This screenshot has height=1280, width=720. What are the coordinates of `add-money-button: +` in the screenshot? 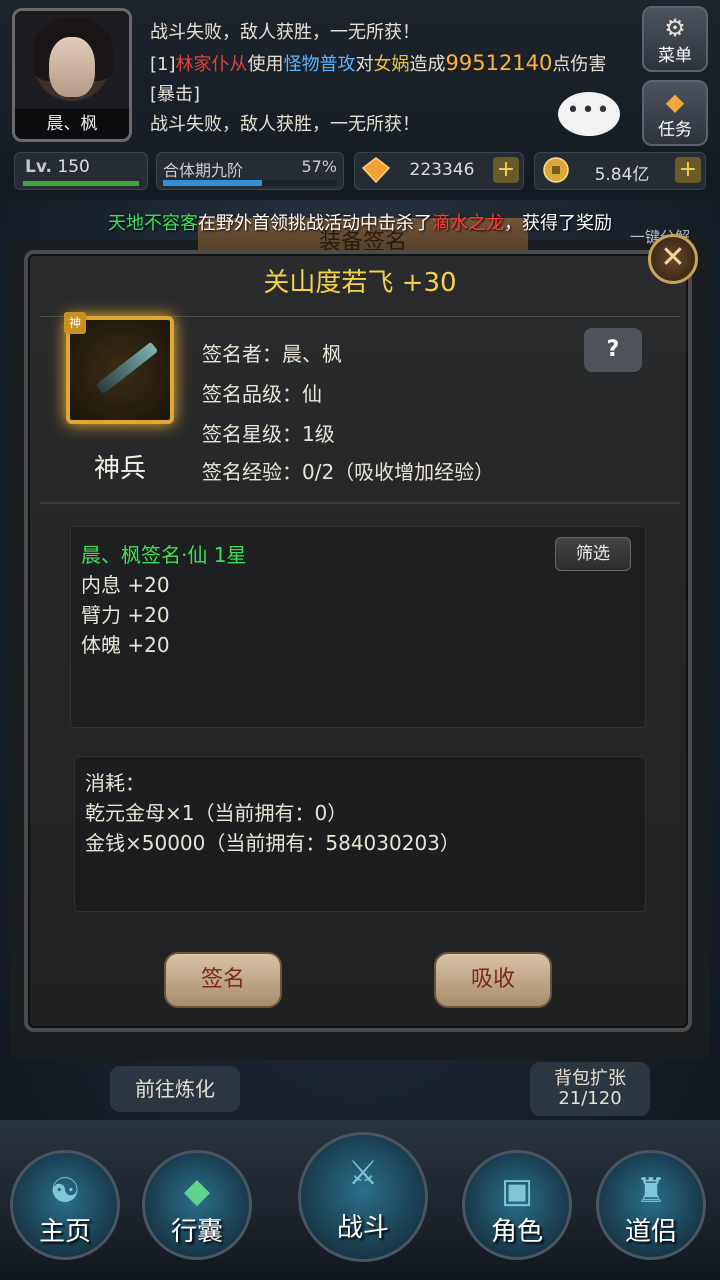 It's located at (688, 170).